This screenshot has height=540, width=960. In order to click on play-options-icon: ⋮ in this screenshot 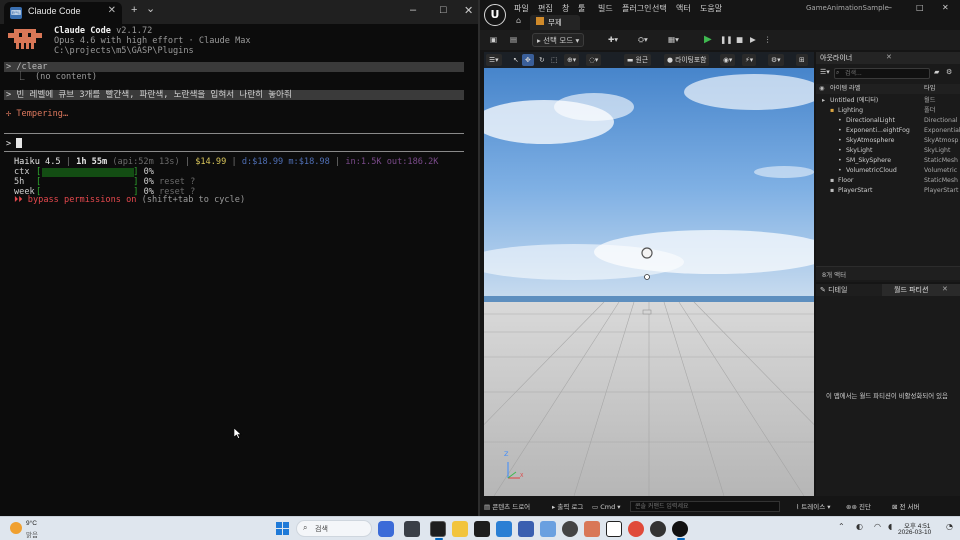, I will do `click(768, 40)`.